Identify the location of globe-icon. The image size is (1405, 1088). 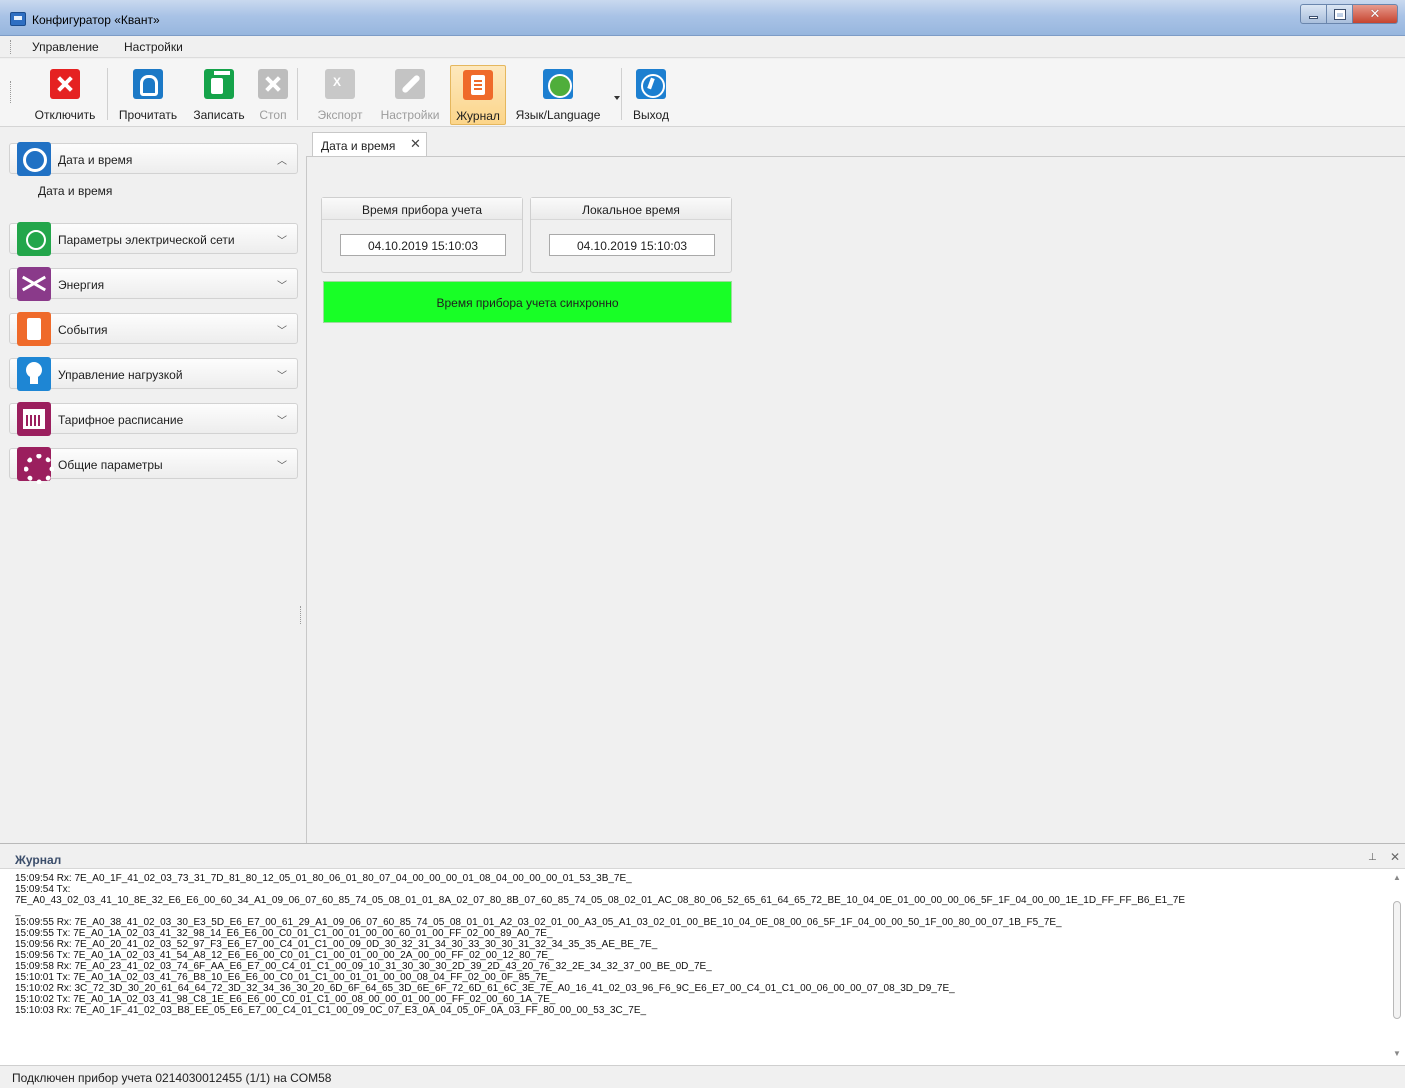
(558, 84).